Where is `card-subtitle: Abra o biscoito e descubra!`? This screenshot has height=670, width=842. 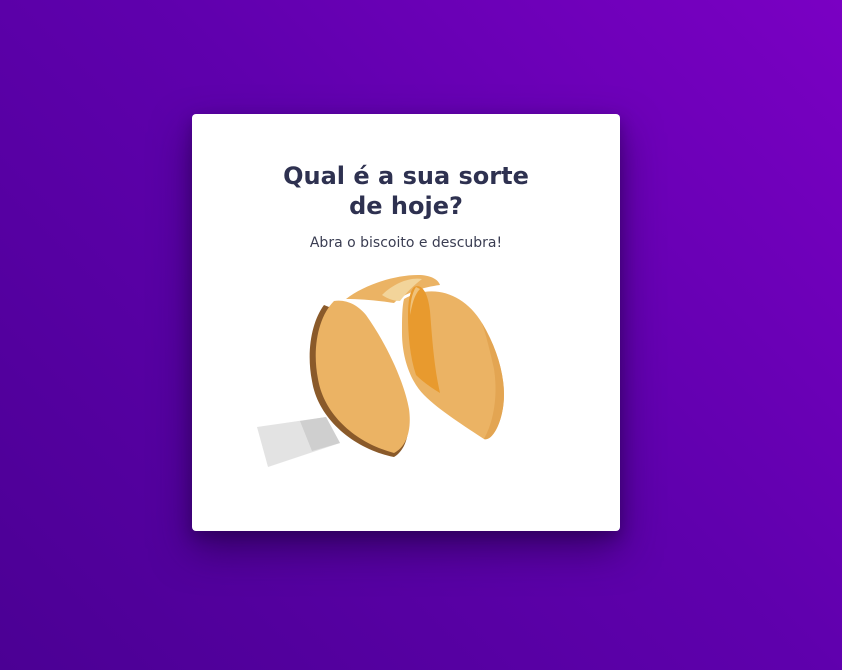 card-subtitle: Abra o biscoito e descubra! is located at coordinates (406, 243).